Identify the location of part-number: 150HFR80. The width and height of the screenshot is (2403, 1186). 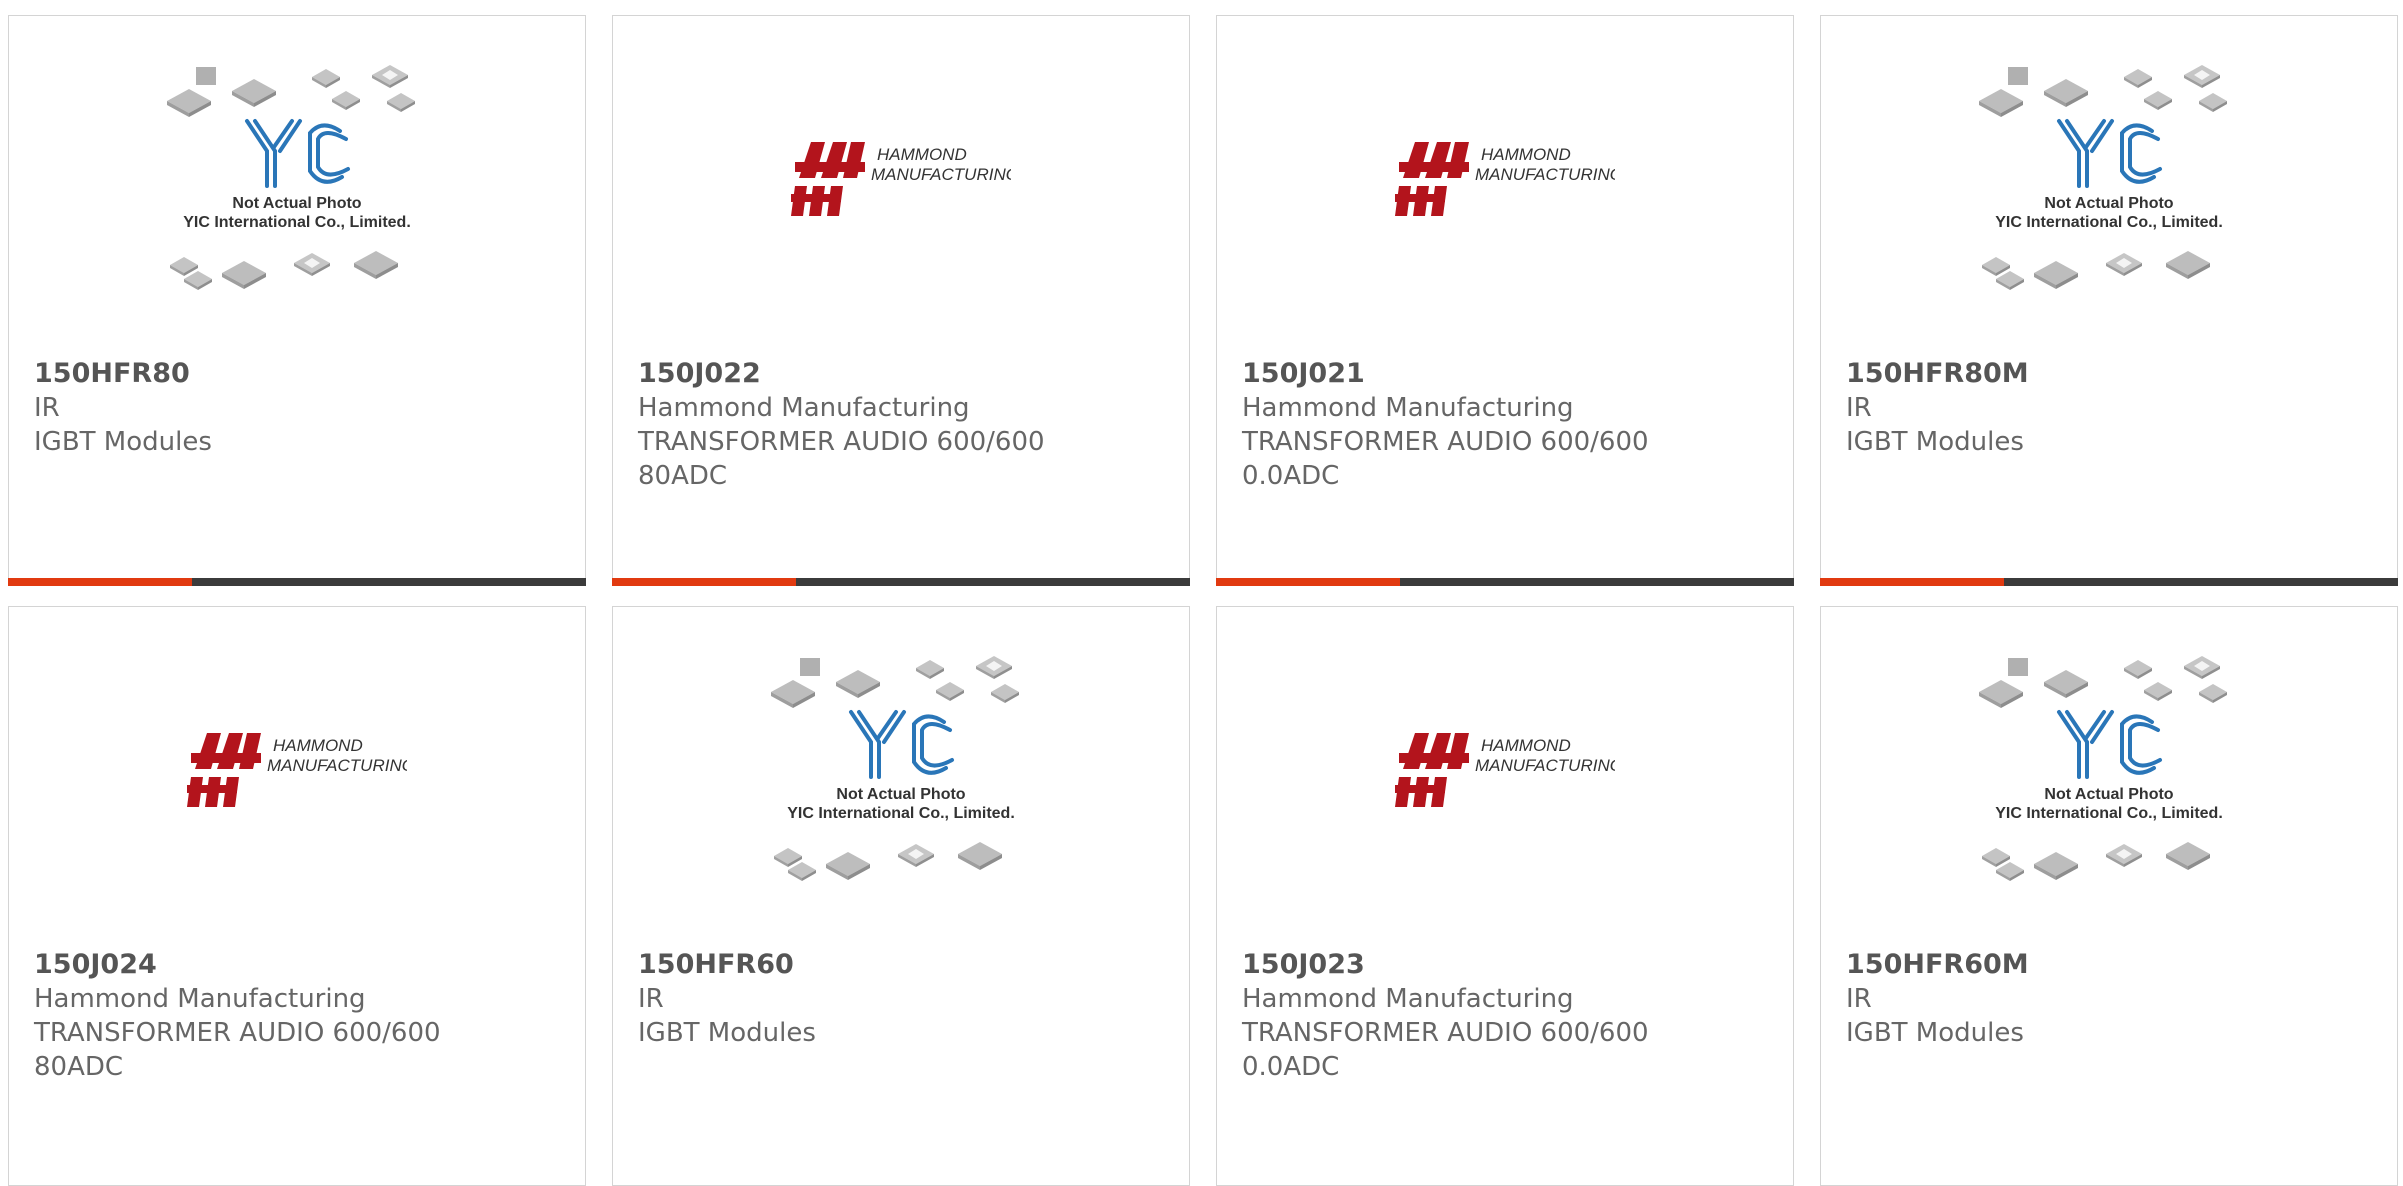
(299, 374).